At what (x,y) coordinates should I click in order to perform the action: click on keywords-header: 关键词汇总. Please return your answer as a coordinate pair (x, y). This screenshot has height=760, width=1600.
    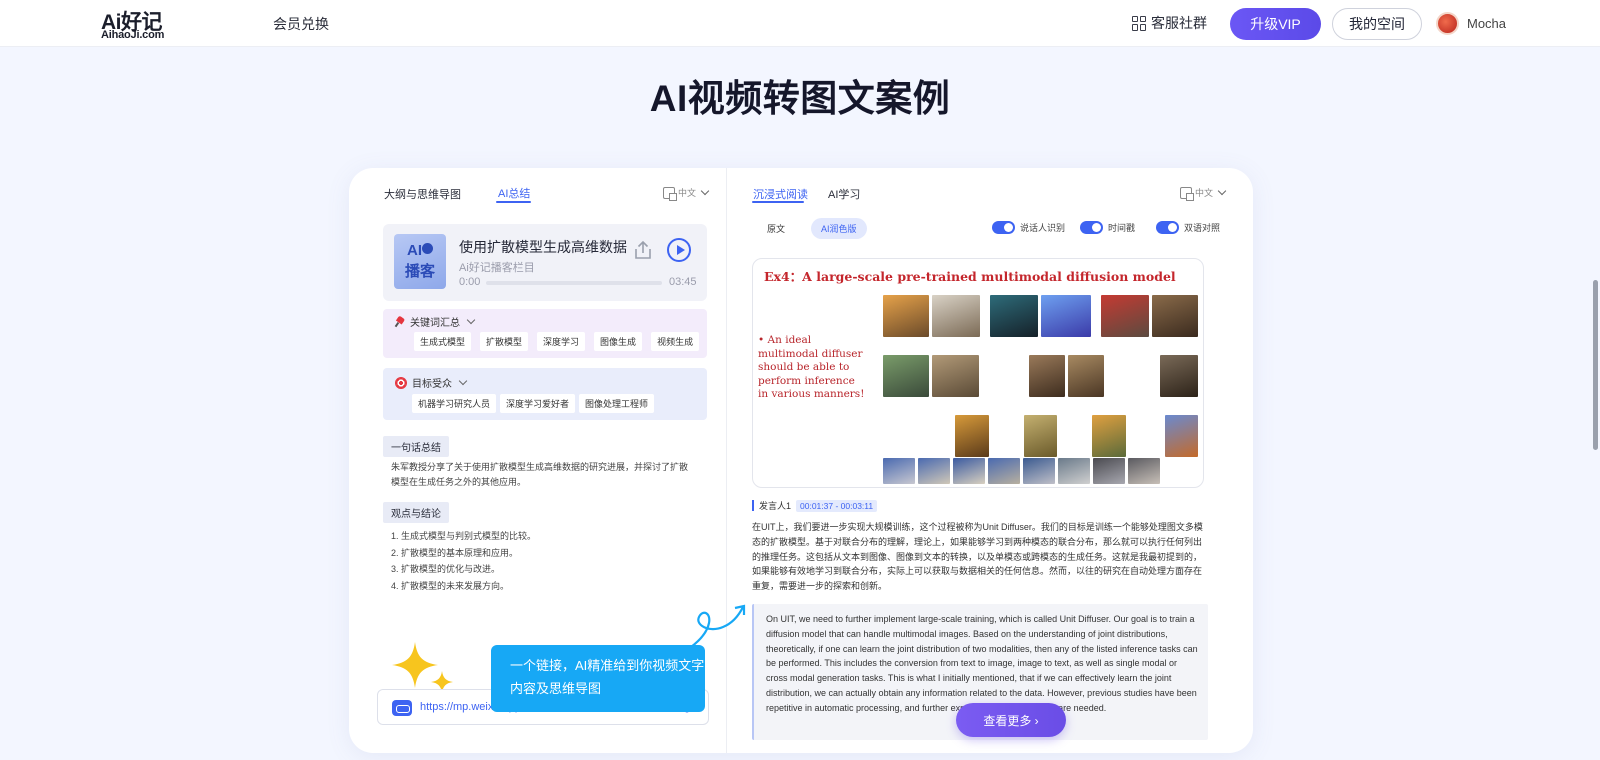
    Looking at the image, I should click on (435, 321).